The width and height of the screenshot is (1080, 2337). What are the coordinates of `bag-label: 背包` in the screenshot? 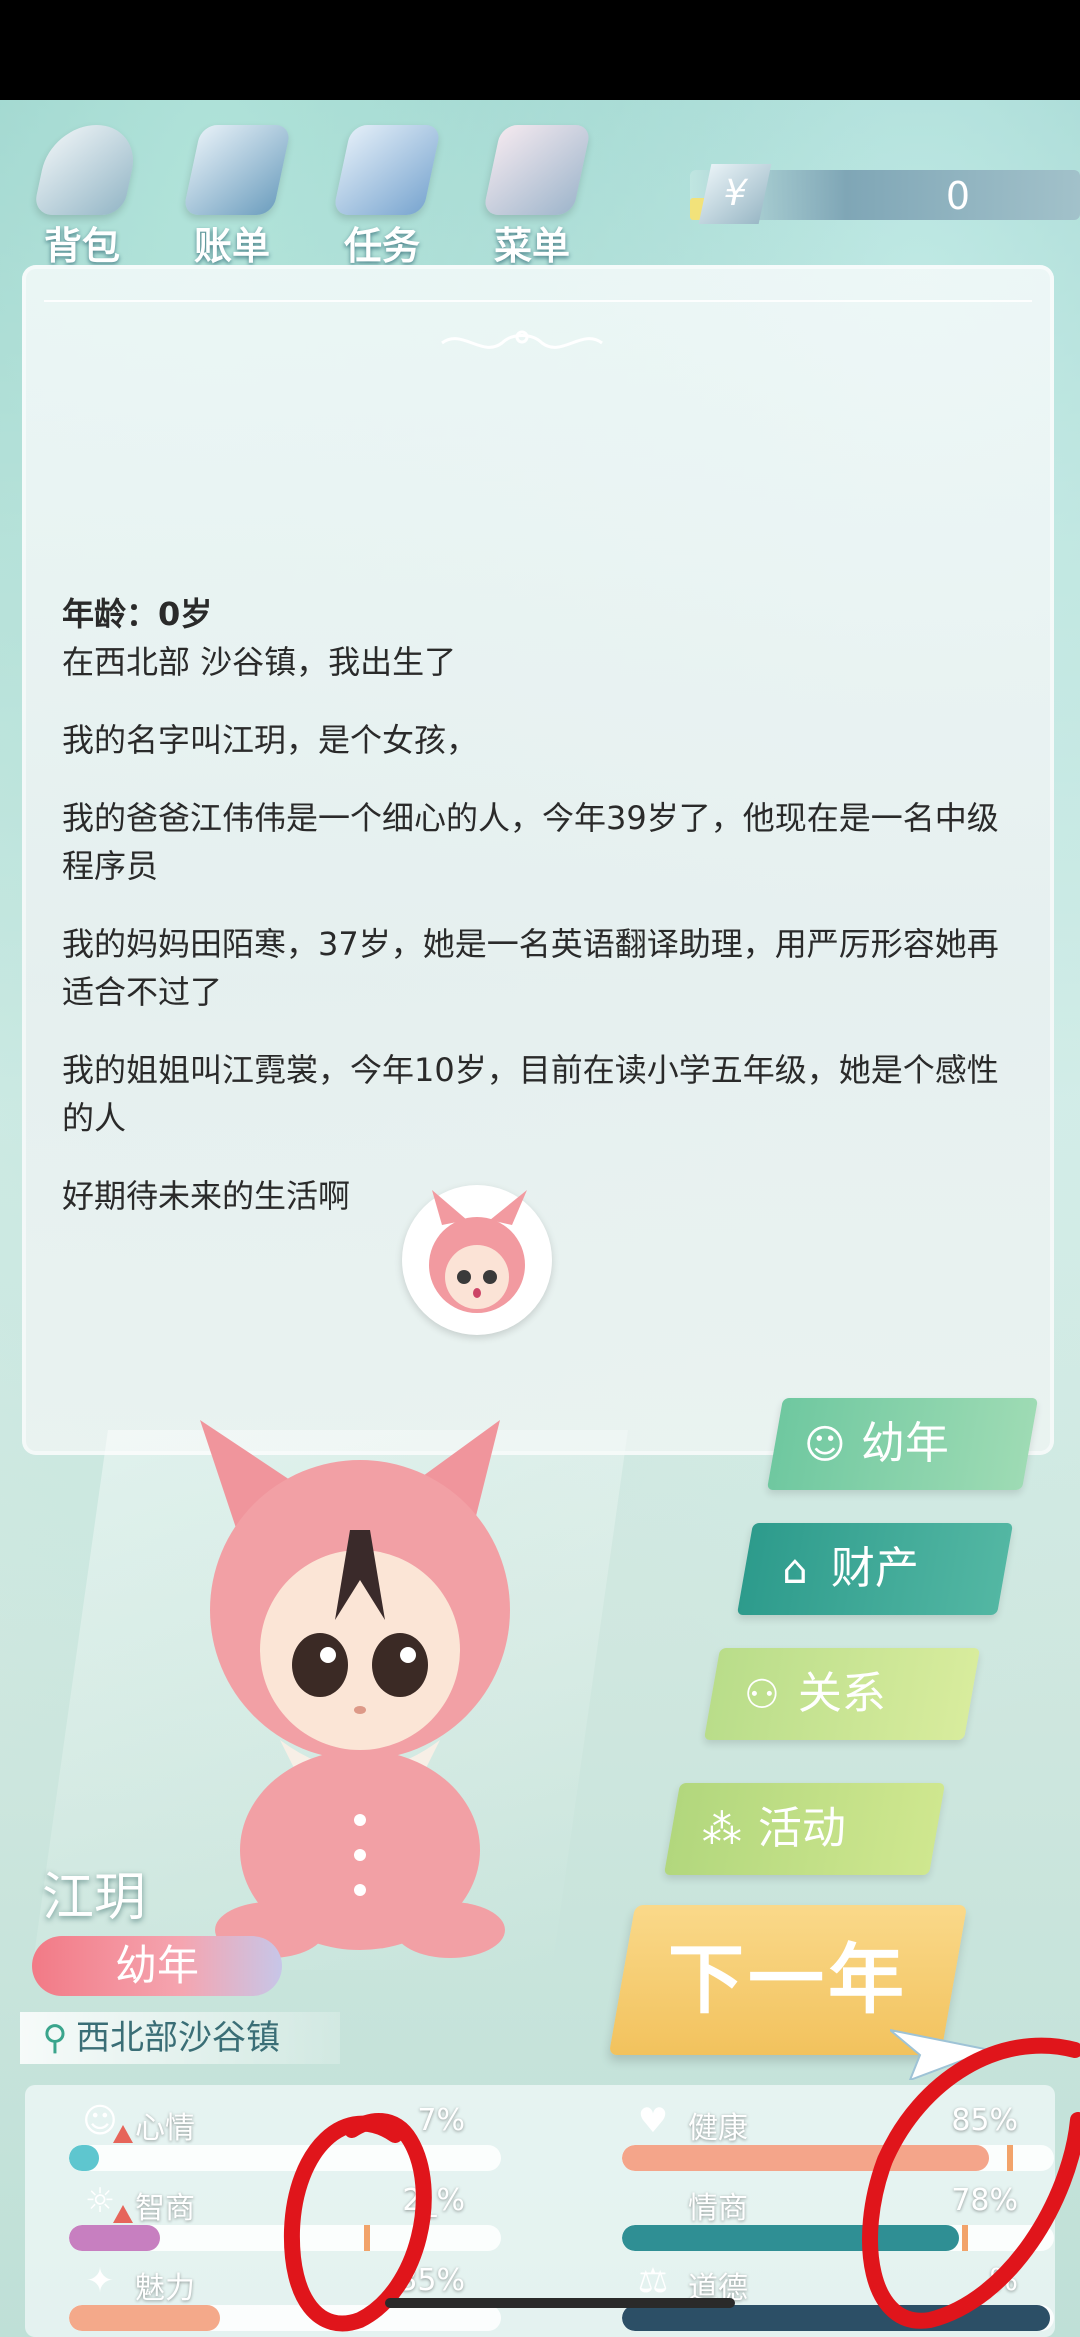 It's located at (81, 246).